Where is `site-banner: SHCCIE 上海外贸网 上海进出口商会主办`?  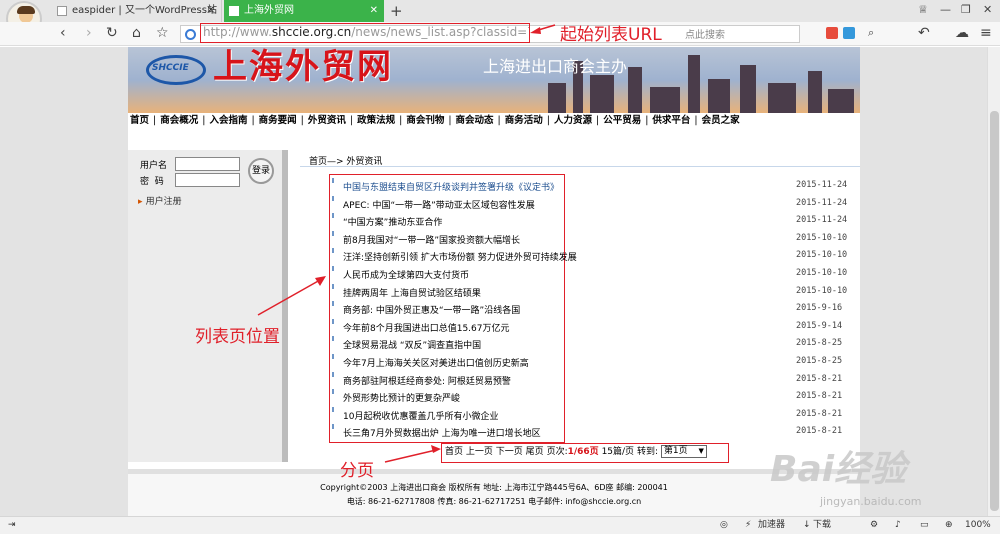
site-banner: SHCCIE 上海外贸网 上海进出口商会主办 is located at coordinates (494, 80).